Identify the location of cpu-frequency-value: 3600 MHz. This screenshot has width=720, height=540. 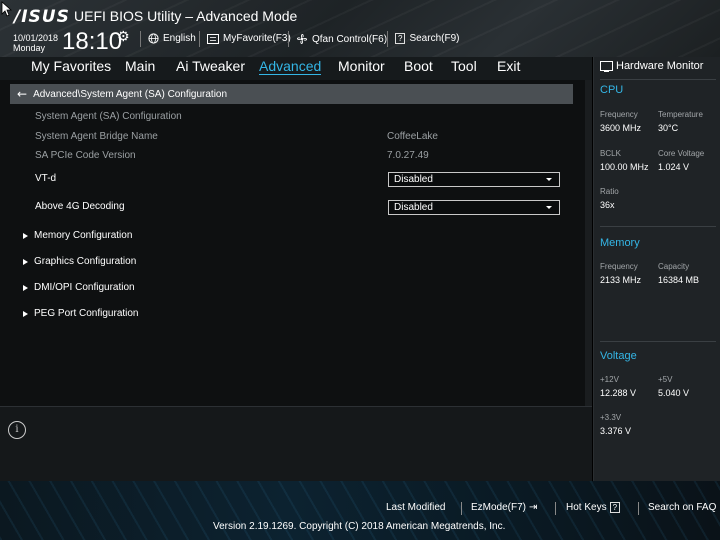
(621, 128).